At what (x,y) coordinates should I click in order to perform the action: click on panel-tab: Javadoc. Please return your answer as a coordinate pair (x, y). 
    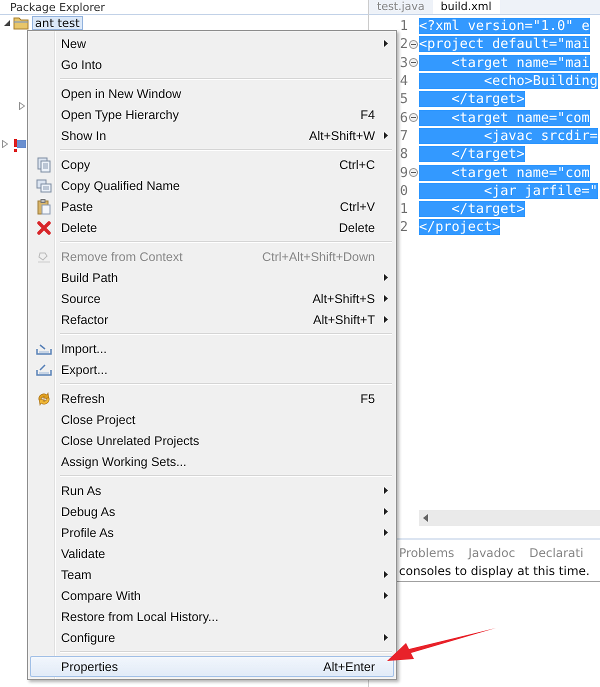
    Looking at the image, I should click on (492, 553).